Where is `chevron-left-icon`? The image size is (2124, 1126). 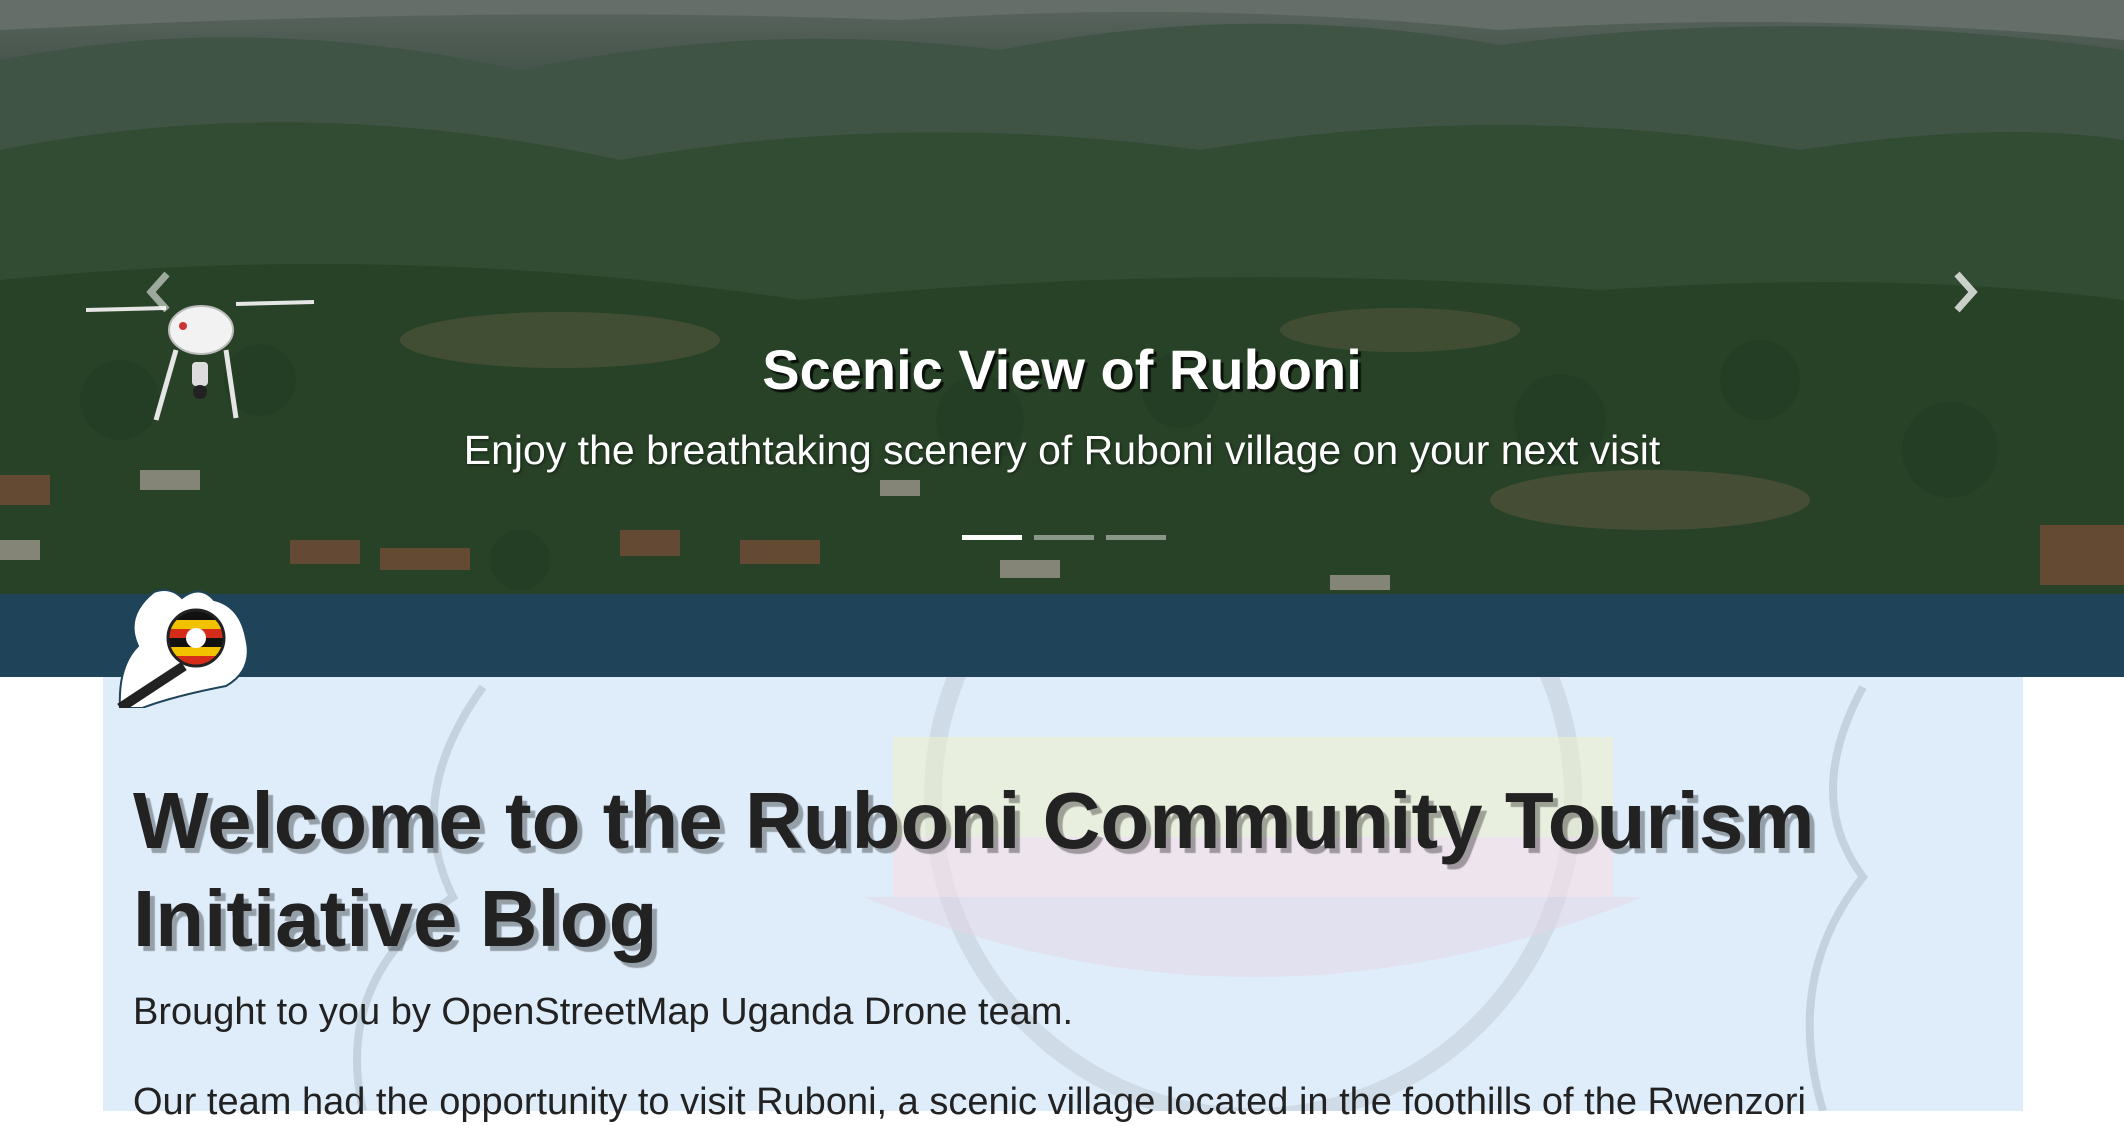
chevron-left-icon is located at coordinates (158, 292).